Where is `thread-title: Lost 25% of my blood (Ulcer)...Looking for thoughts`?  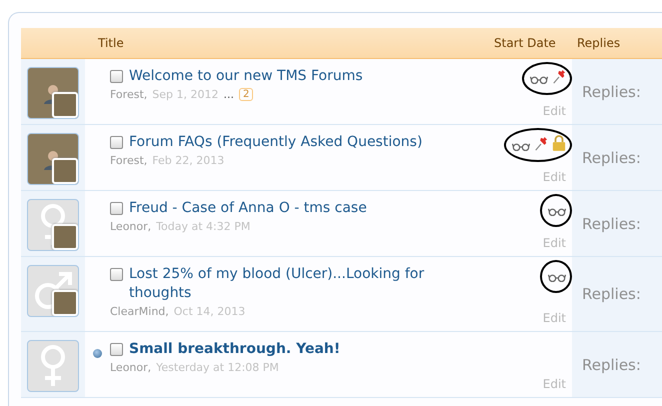 thread-title: Lost 25% of my blood (Ulcer)...Looking for thoughts is located at coordinates (305, 284).